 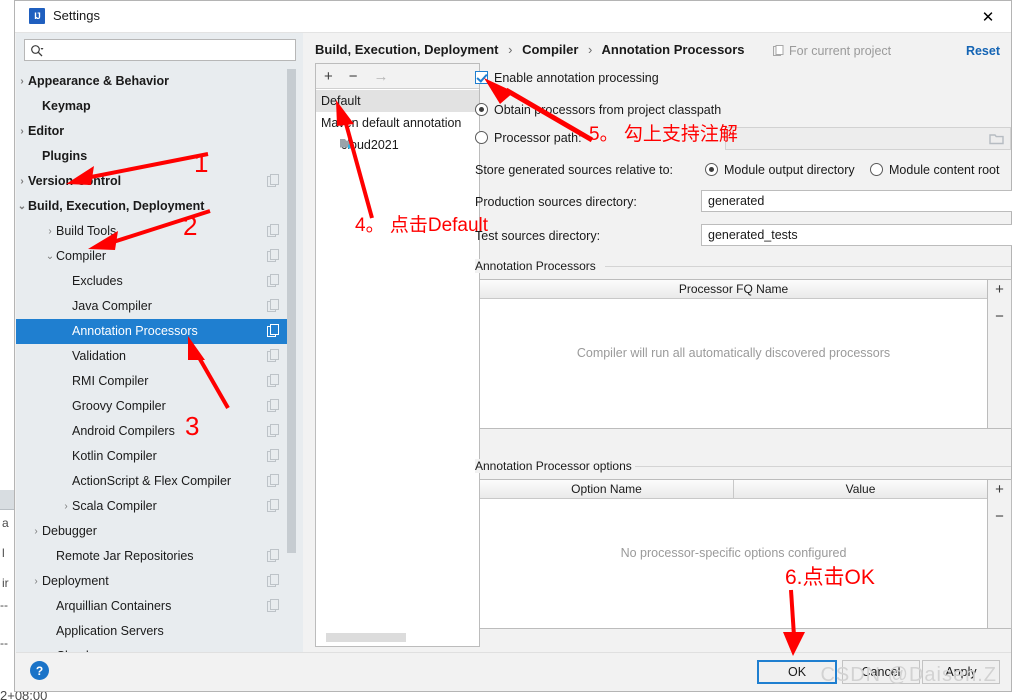 I want to click on processor-path-row: Processor path:, so click(x=528, y=138).